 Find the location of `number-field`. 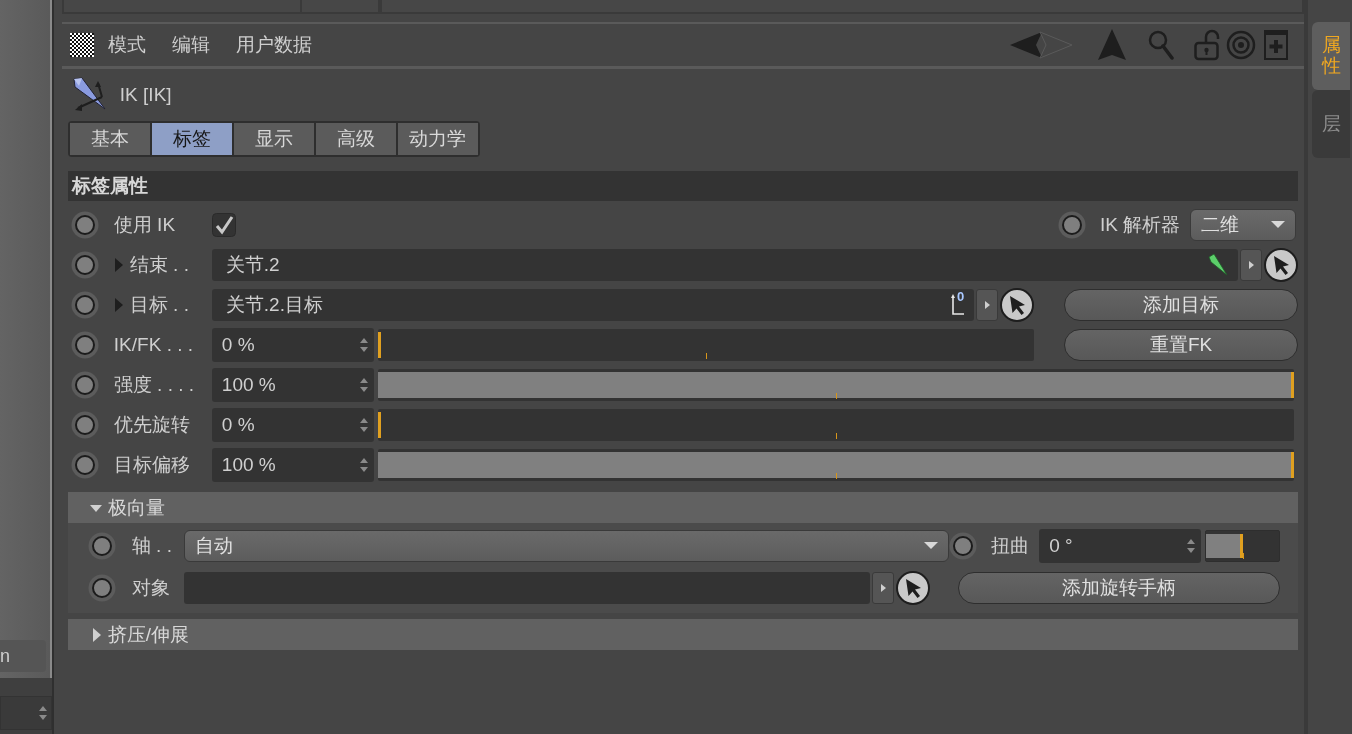

number-field is located at coordinates (26, 713).